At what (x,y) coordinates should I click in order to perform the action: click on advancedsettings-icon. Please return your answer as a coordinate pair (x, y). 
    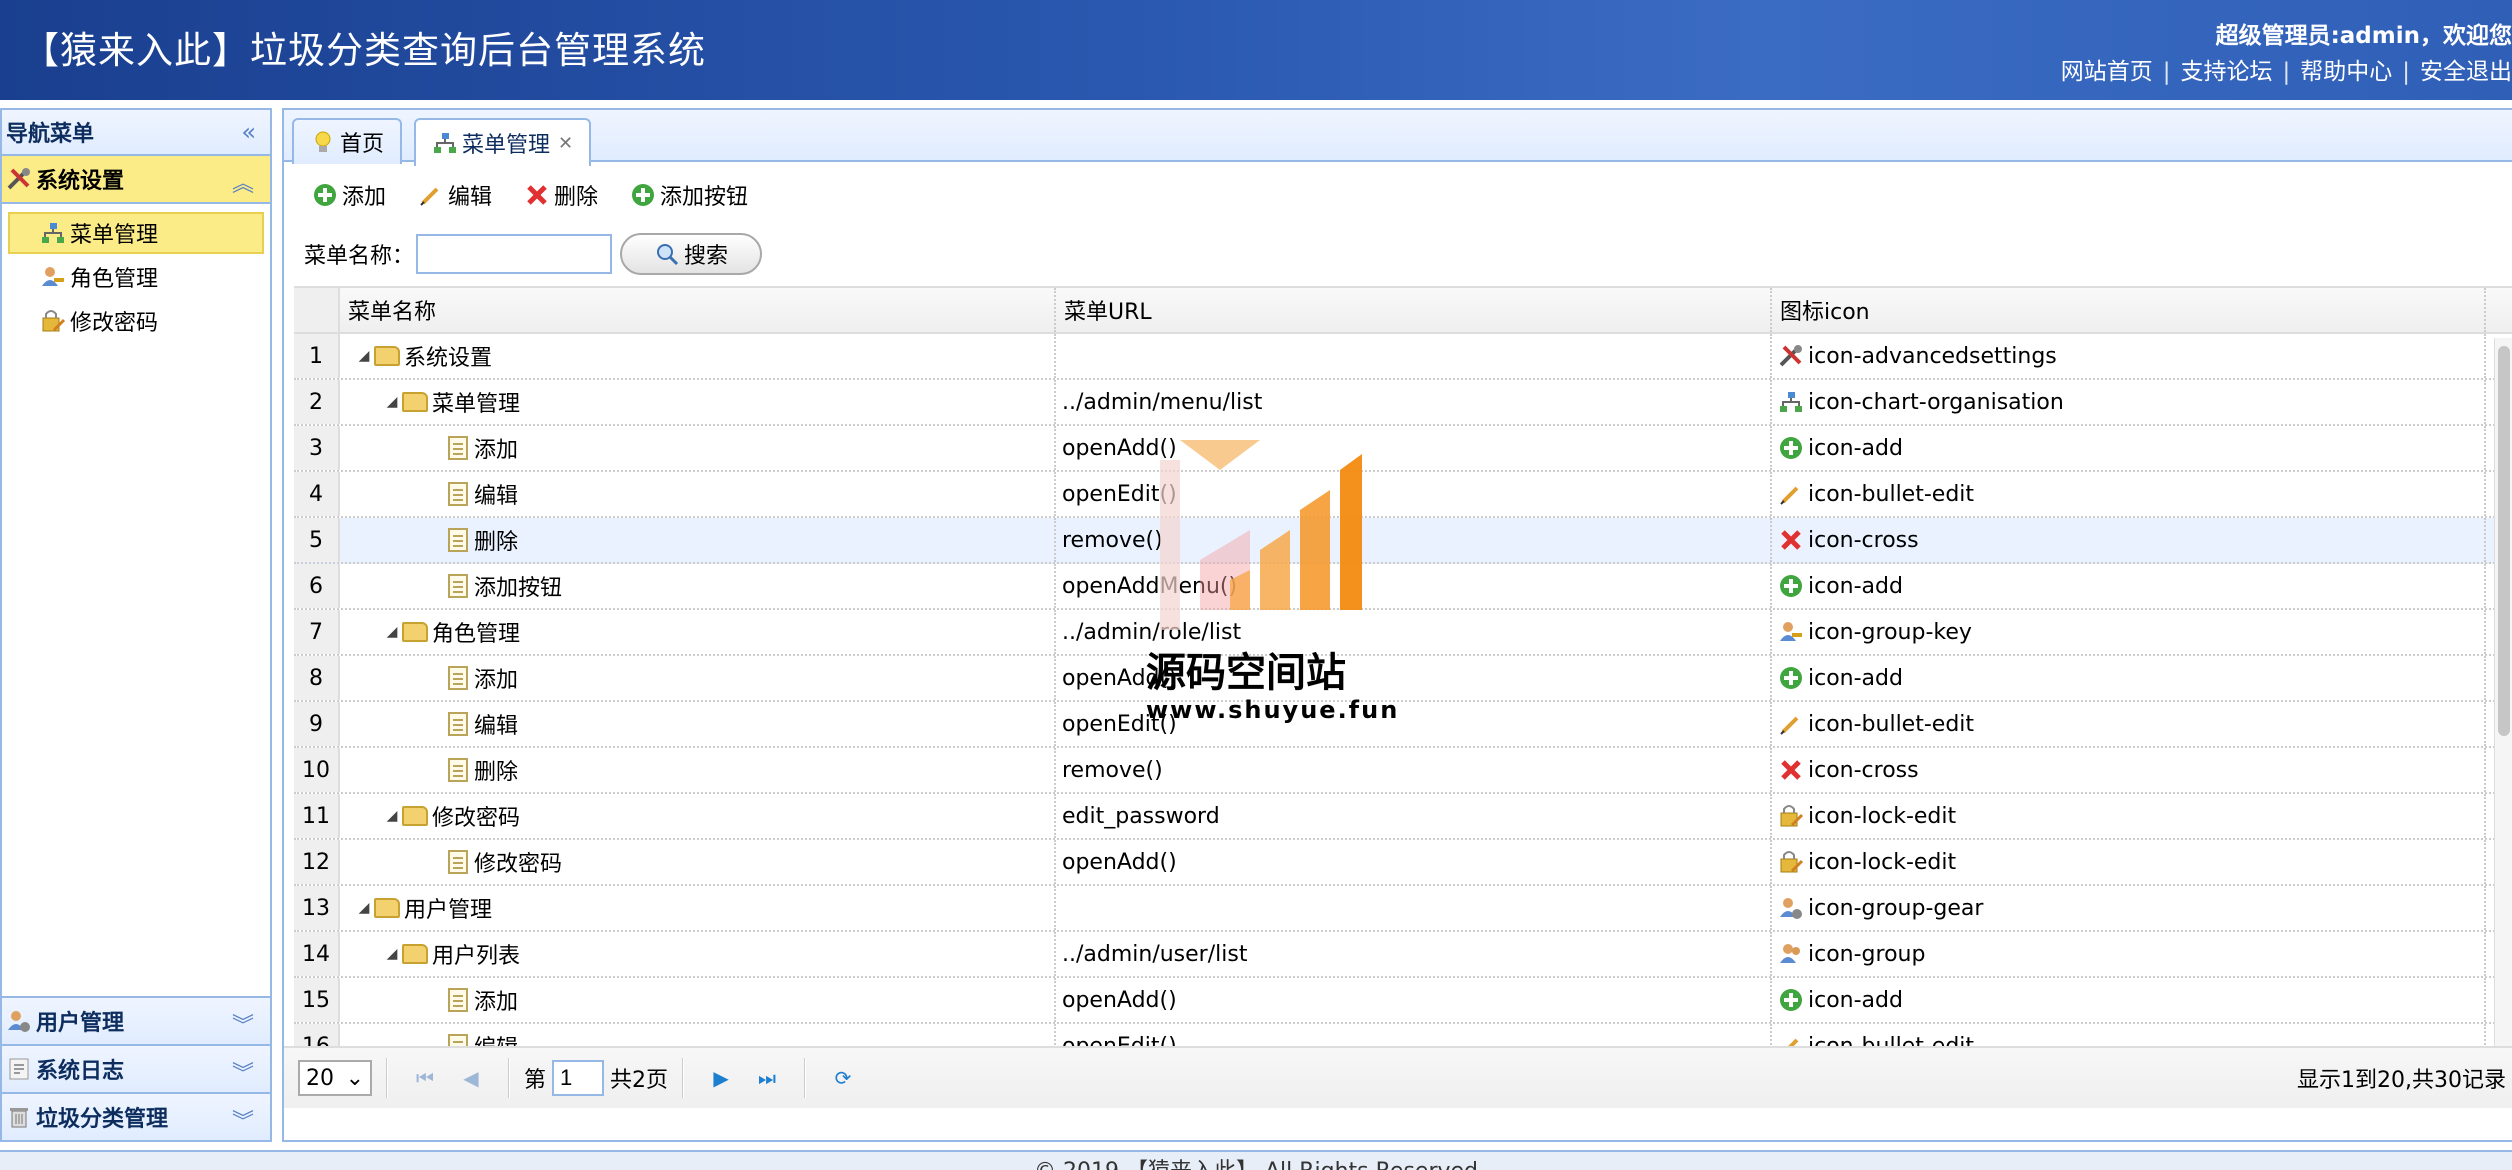
    Looking at the image, I should click on (18, 179).